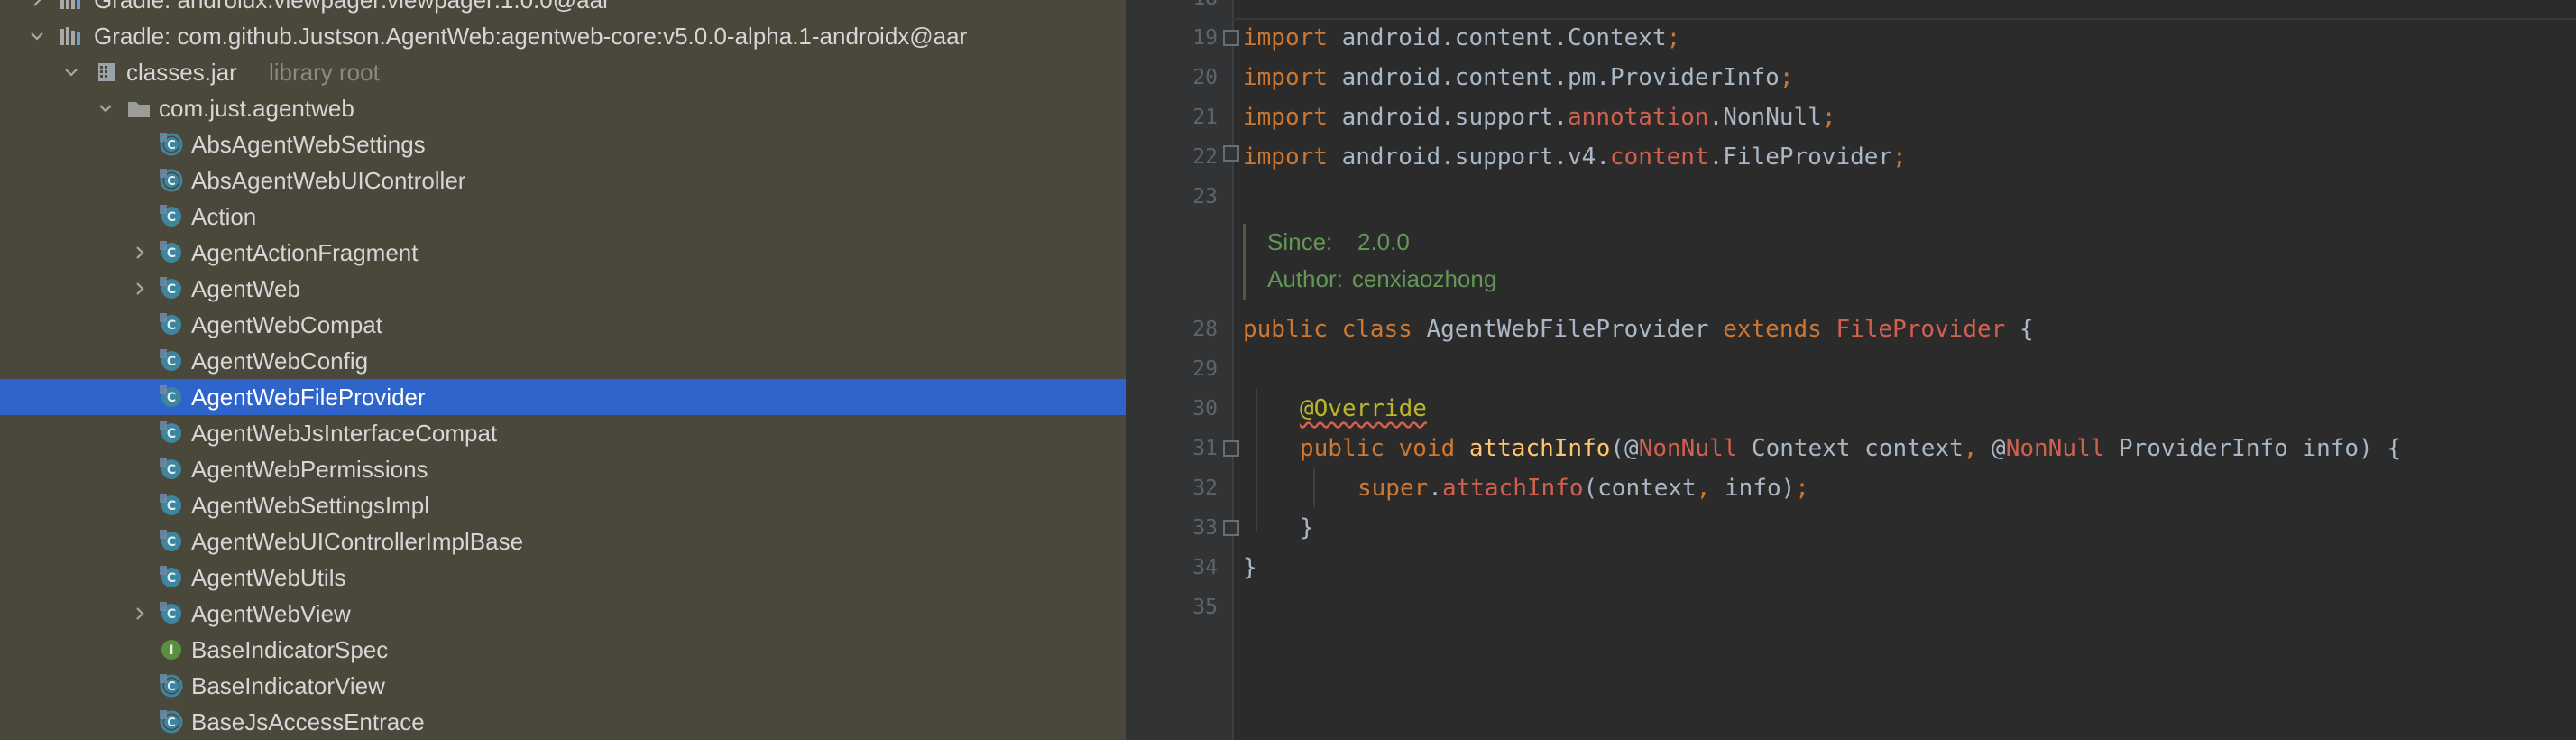 The width and height of the screenshot is (2576, 740). I want to click on code-token: info), so click(1753, 489).